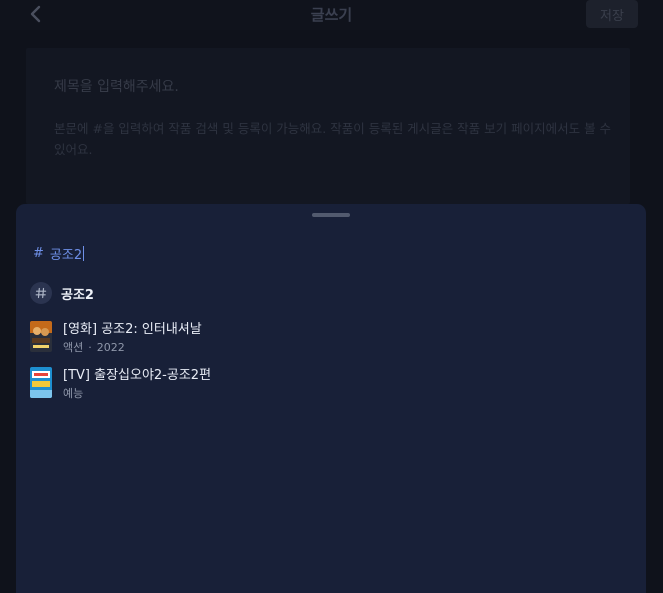  Describe the element at coordinates (137, 375) in the screenshot. I see `result-title: [TV] 출장십오야2-공조2편` at that location.